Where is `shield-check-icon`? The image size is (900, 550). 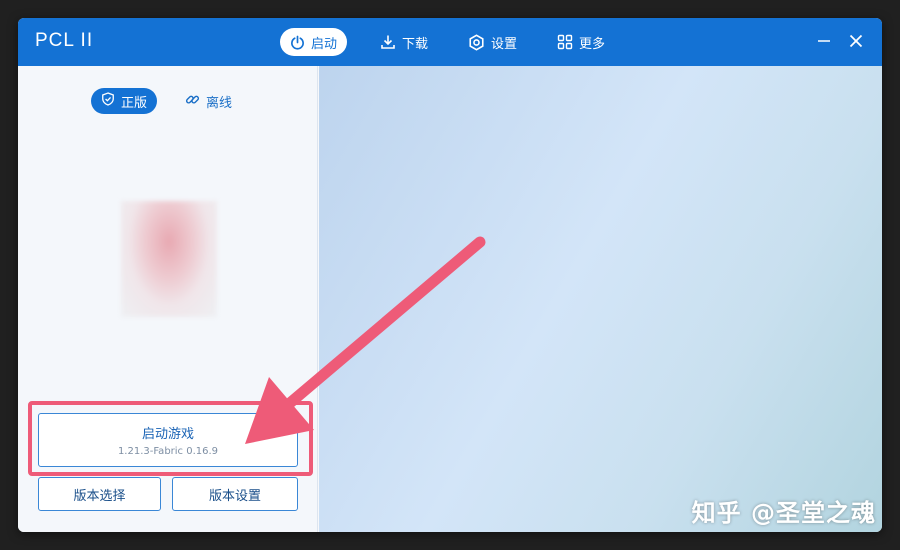 shield-check-icon is located at coordinates (108, 101).